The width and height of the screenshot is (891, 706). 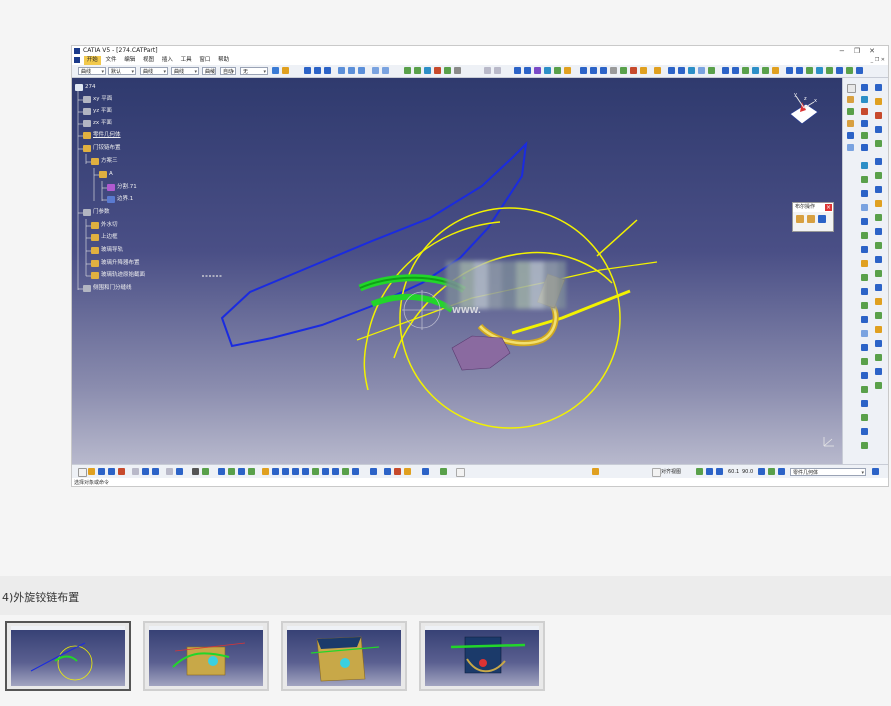 I want to click on mode-combo: 自动, so click(x=228, y=71).